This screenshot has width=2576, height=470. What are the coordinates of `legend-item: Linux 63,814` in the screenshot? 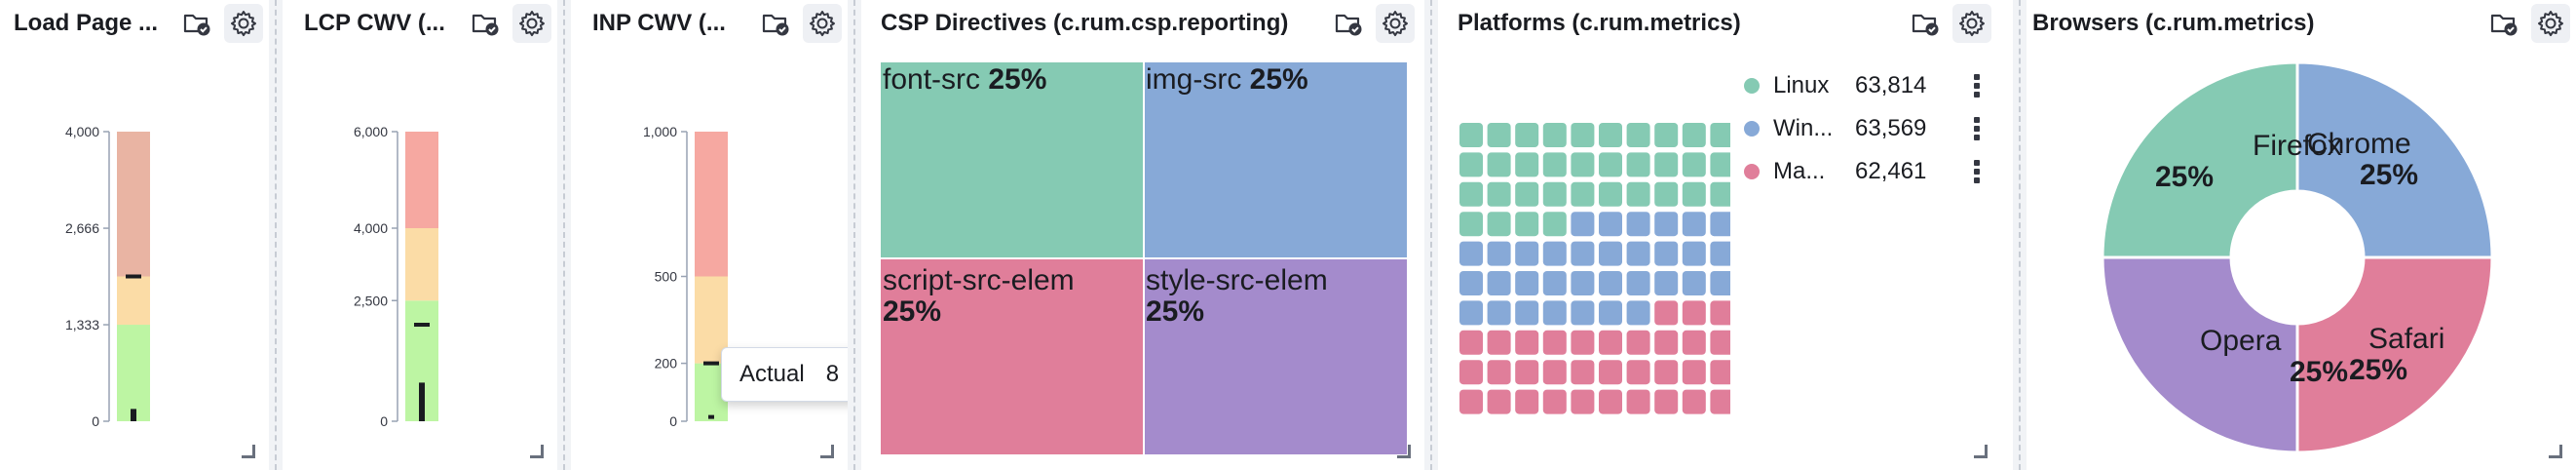 It's located at (1863, 85).